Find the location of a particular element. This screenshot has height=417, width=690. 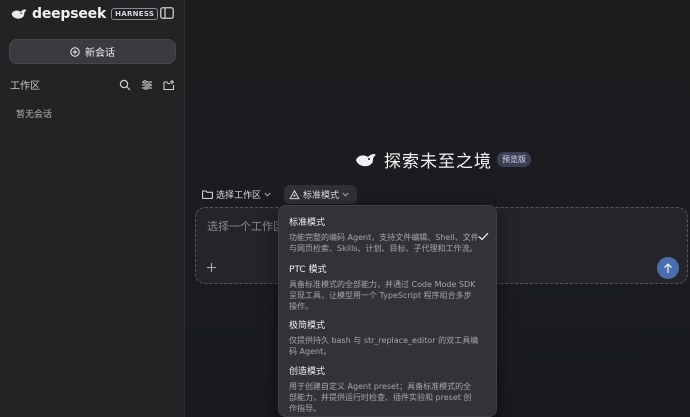

workspace-label: 工作区 is located at coordinates (25, 86).